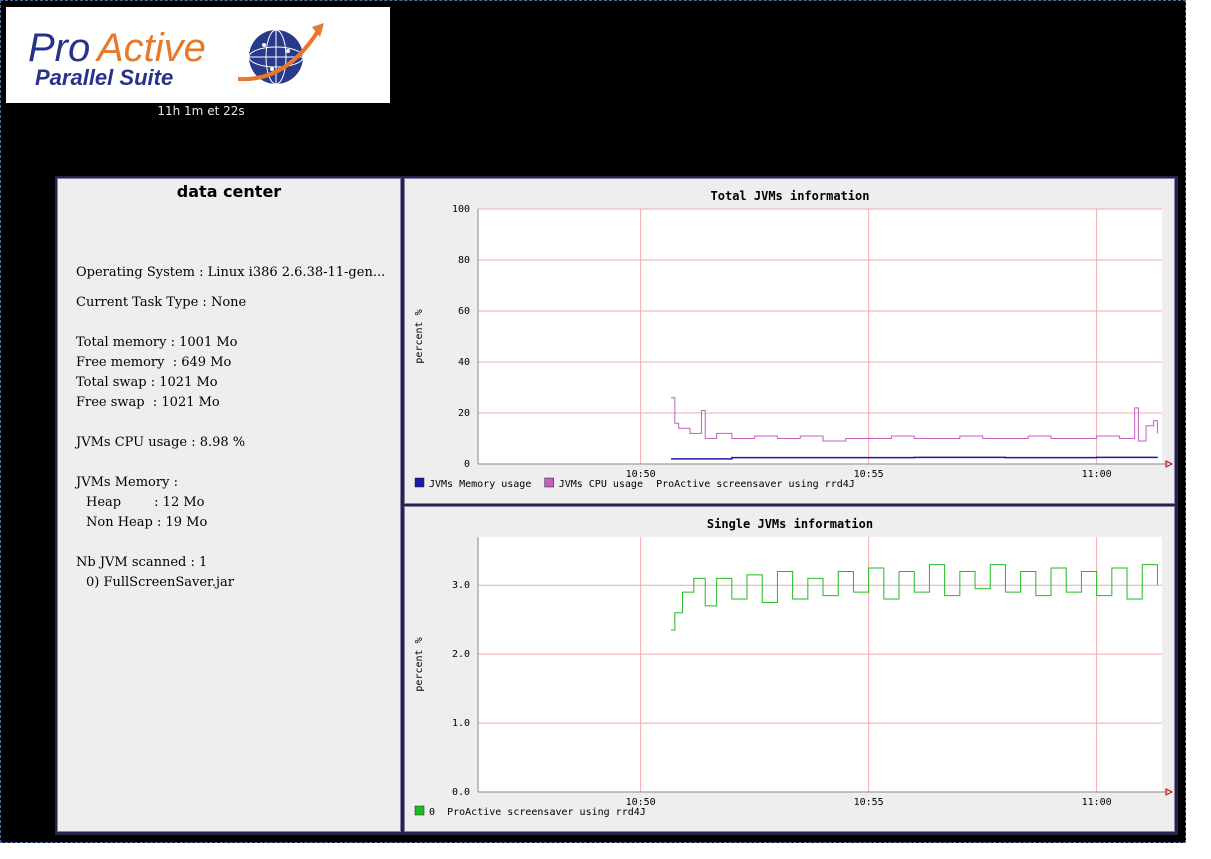  Describe the element at coordinates (461, 792) in the screenshot. I see `y-tick-label: 0.0` at that location.